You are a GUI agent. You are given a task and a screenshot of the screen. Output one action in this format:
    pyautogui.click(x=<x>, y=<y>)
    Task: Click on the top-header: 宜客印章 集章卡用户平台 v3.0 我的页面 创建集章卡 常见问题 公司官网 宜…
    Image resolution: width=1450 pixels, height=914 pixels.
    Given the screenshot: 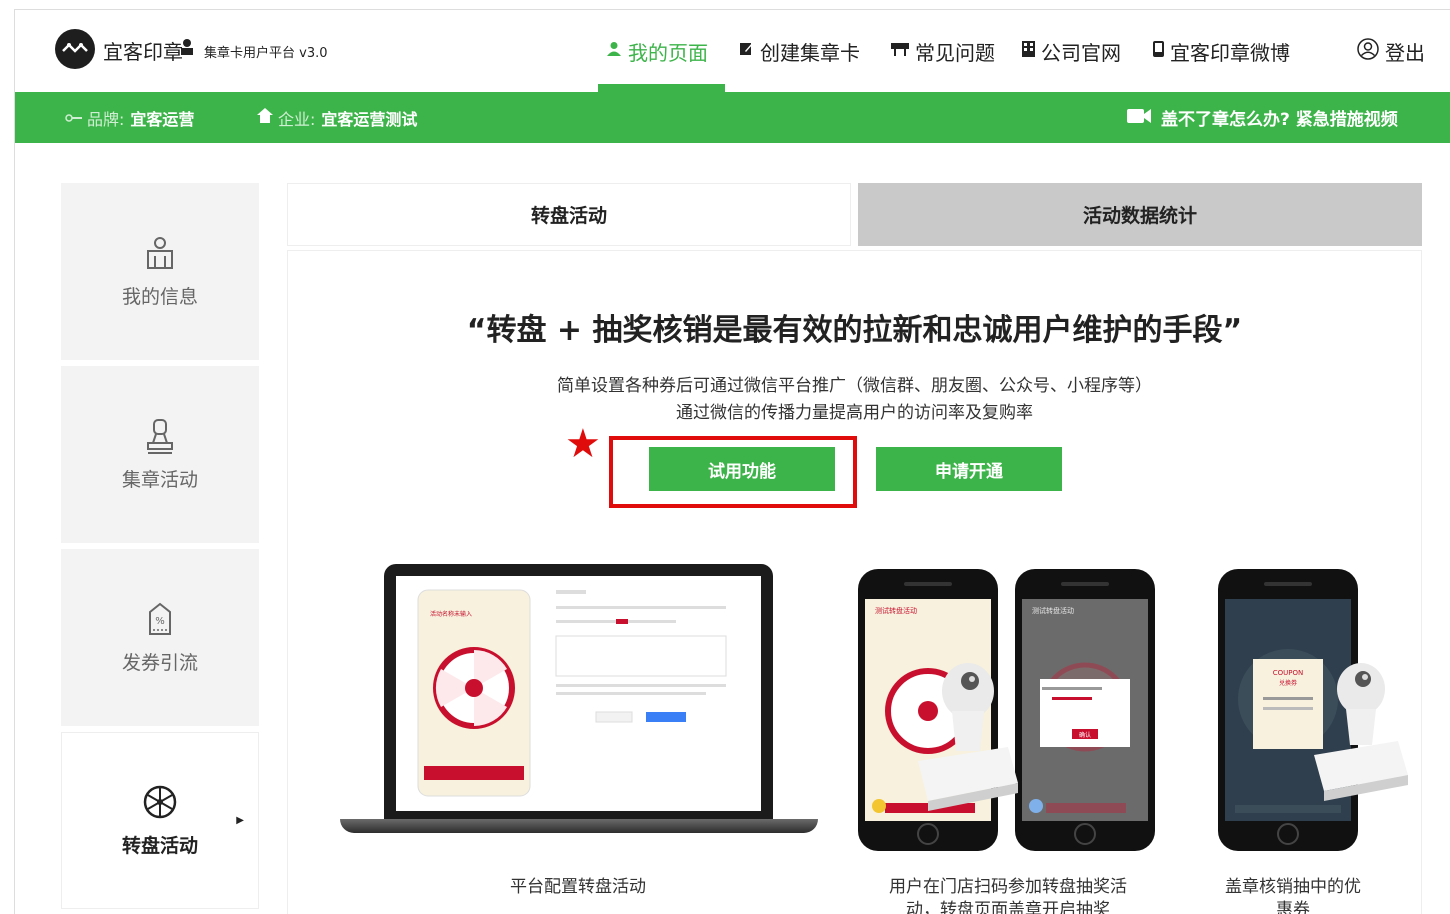 What is the action you would take?
    pyautogui.click(x=732, y=51)
    